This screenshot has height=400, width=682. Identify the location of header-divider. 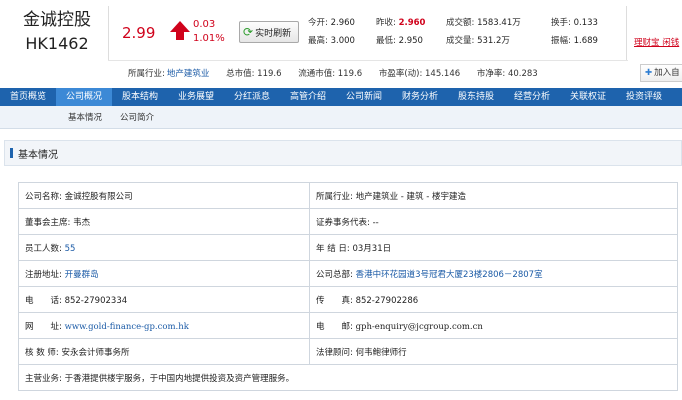
(108, 33).